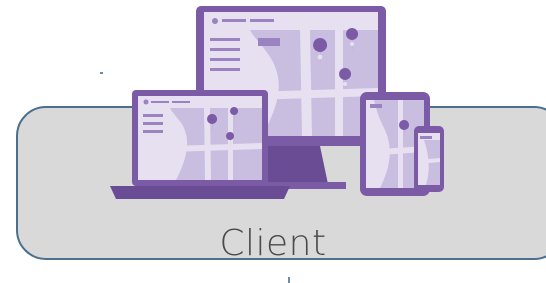 The height and width of the screenshot is (283, 546). What do you see at coordinates (289, 280) in the screenshot?
I see `stray-tick-bottom` at bounding box center [289, 280].